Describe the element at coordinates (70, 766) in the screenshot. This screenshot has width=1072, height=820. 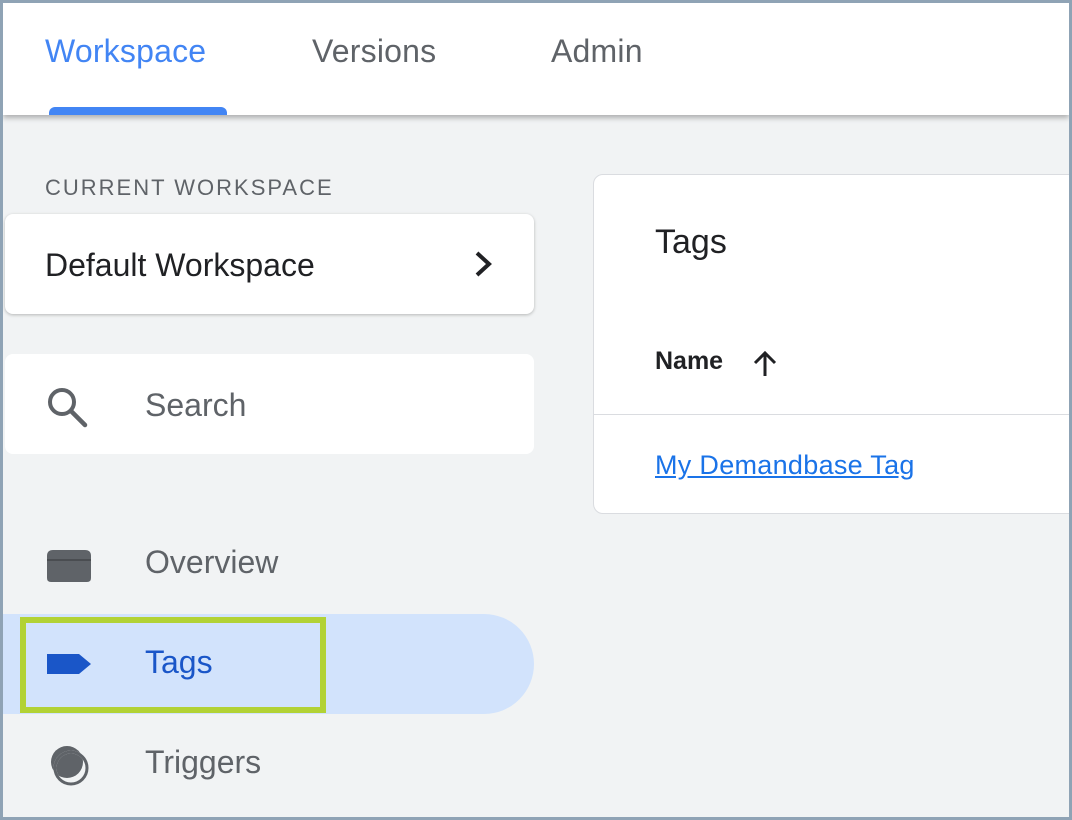
I see `trigger-icon` at that location.